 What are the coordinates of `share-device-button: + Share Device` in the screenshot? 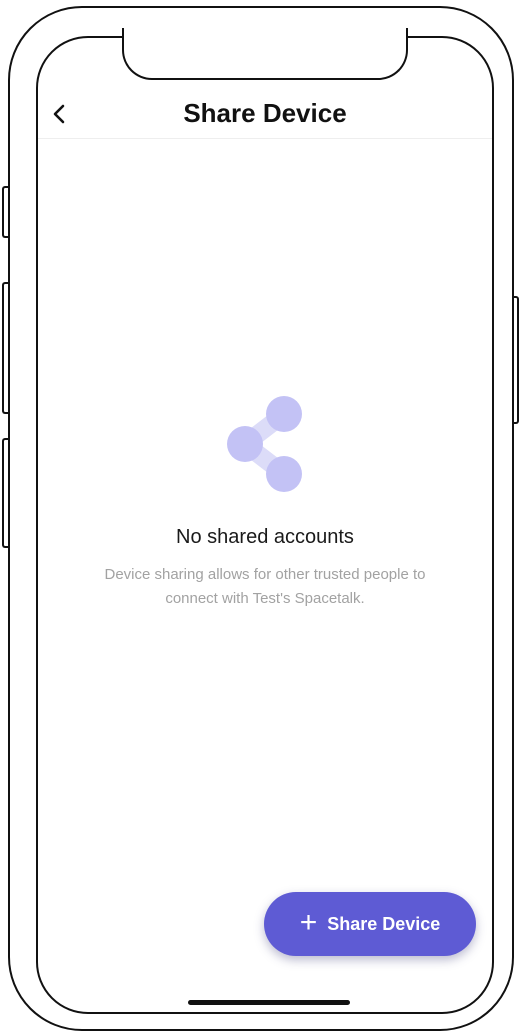 It's located at (370, 924).